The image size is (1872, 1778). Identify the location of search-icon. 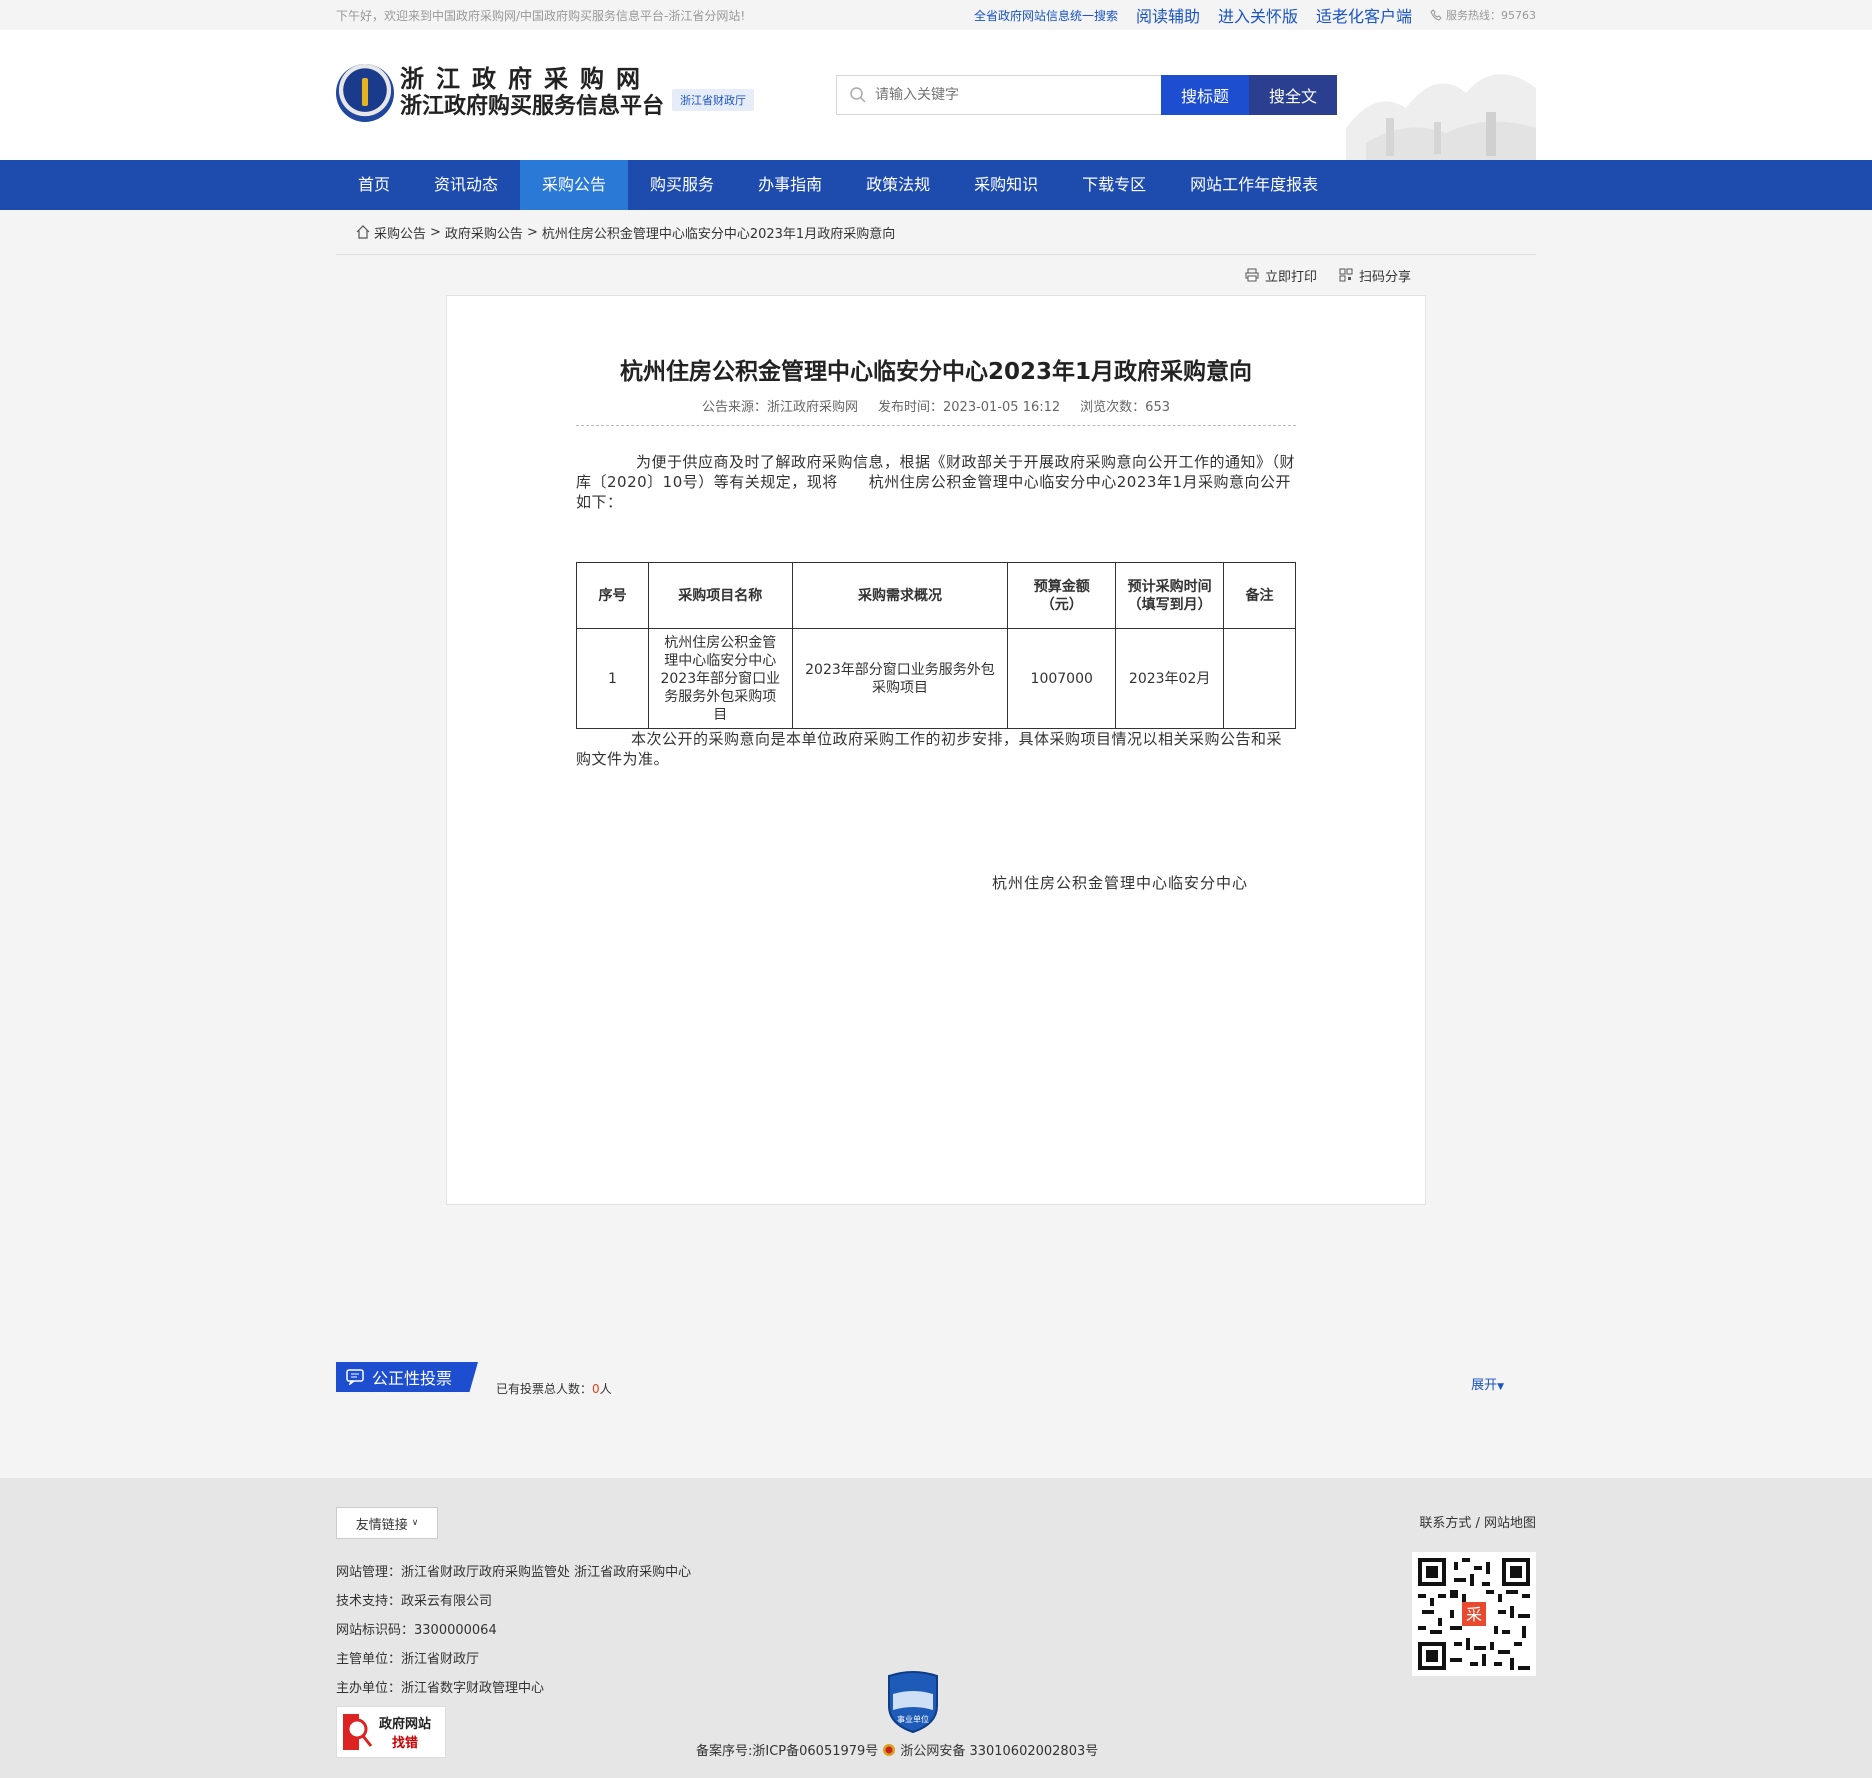
(858, 95).